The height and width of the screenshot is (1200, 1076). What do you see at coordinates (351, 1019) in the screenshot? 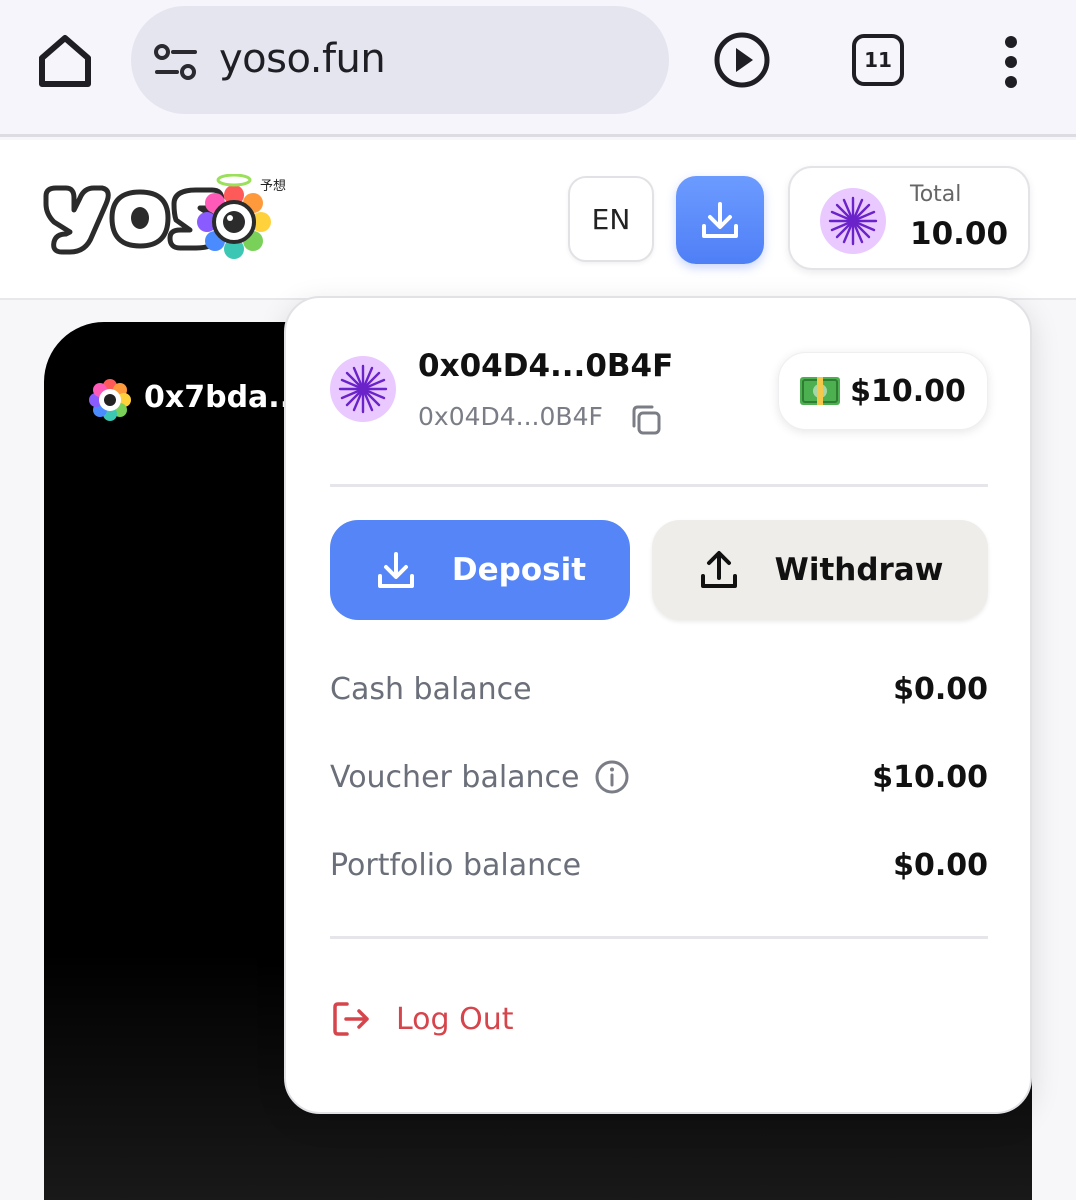
I see `logout-icon` at bounding box center [351, 1019].